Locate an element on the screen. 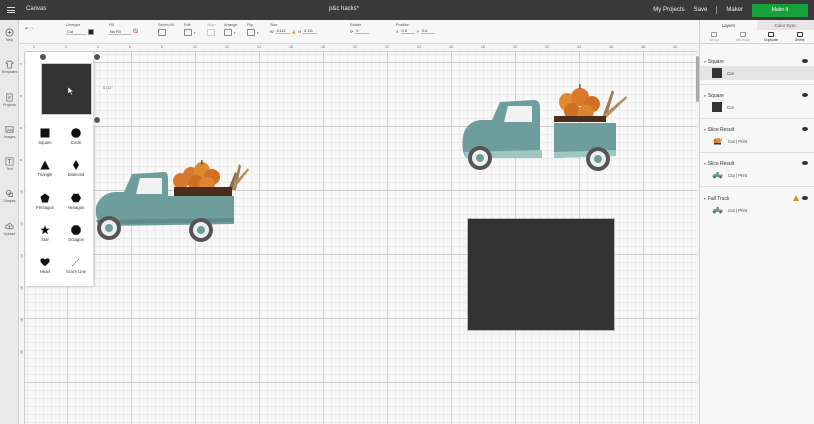 The image size is (814, 424). edit-scissors-icon is located at coordinates (188, 32).